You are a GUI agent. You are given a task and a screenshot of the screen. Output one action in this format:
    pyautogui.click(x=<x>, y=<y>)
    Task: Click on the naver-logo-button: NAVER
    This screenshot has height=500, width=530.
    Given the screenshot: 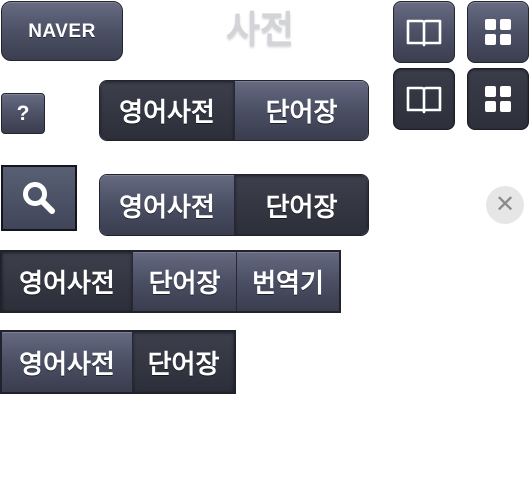 What is the action you would take?
    pyautogui.click(x=62, y=31)
    